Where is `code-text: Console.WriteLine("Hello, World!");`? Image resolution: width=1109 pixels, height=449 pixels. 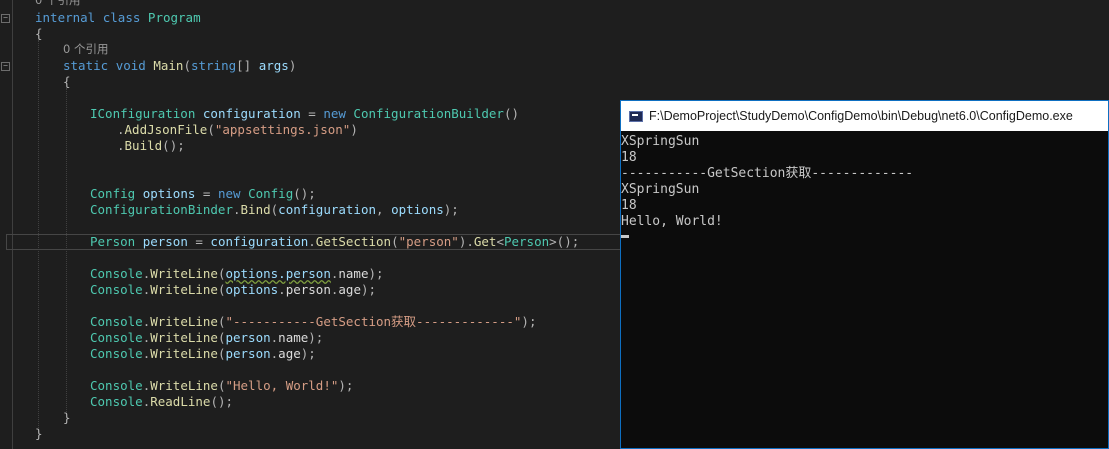 code-text: Console.WriteLine("Hello, World!"); is located at coordinates (221, 386).